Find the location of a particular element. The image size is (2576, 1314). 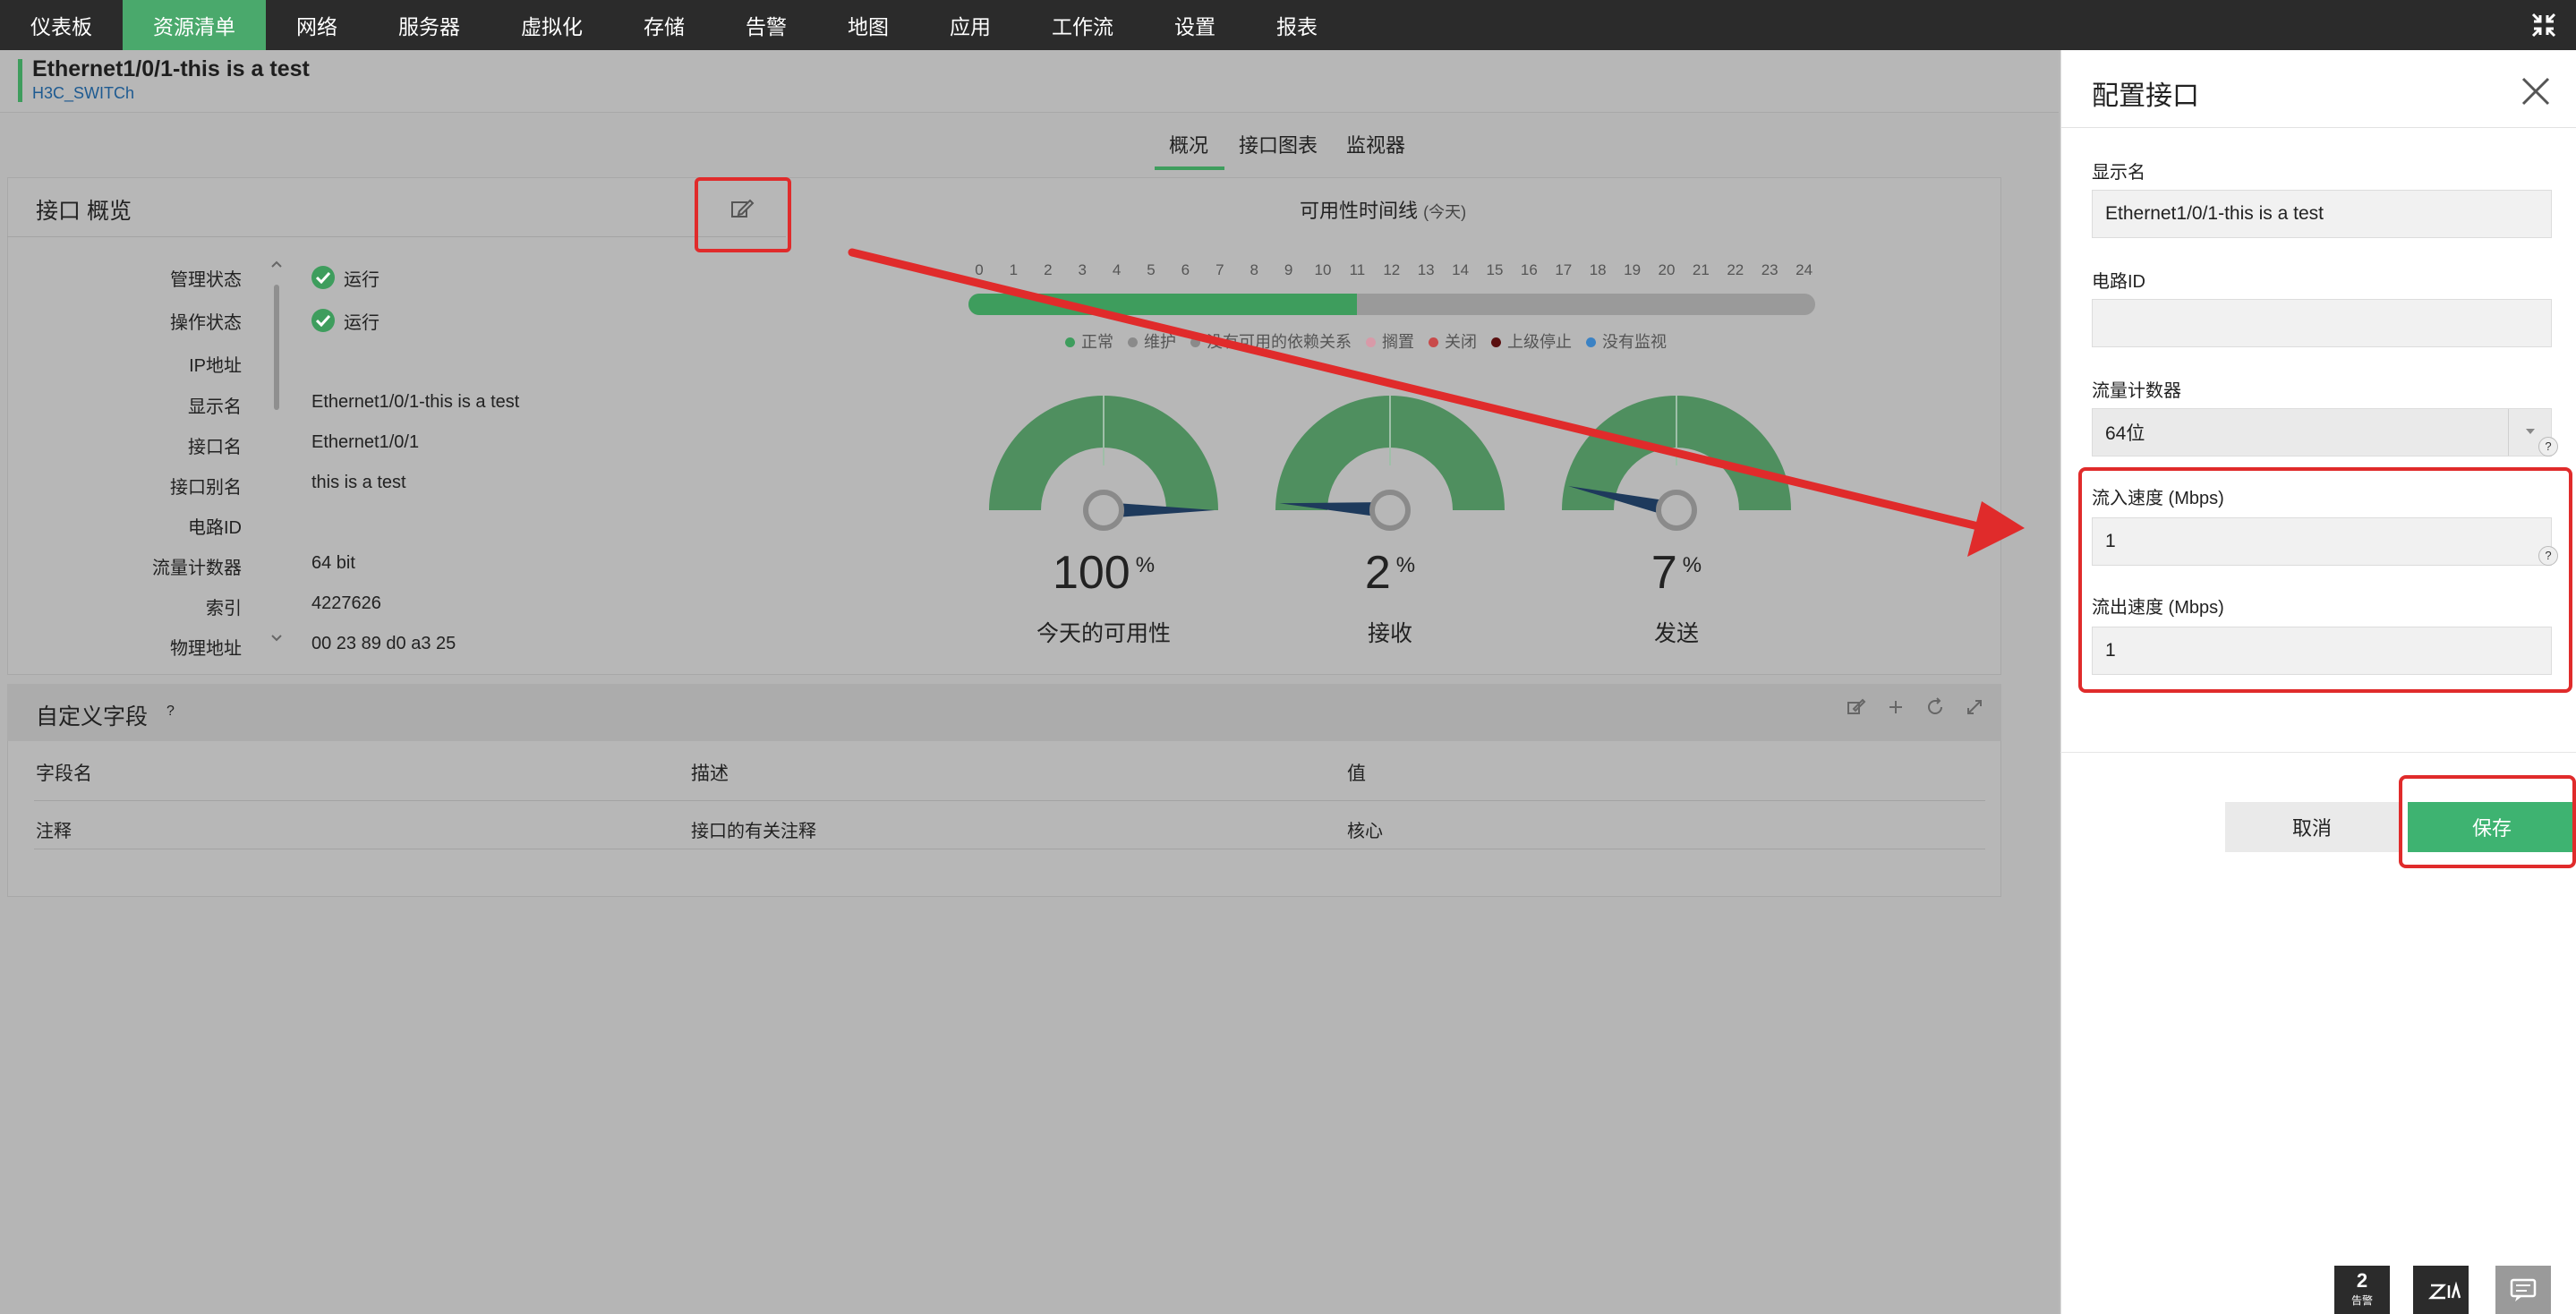

overview-divider is located at coordinates (396, 236).